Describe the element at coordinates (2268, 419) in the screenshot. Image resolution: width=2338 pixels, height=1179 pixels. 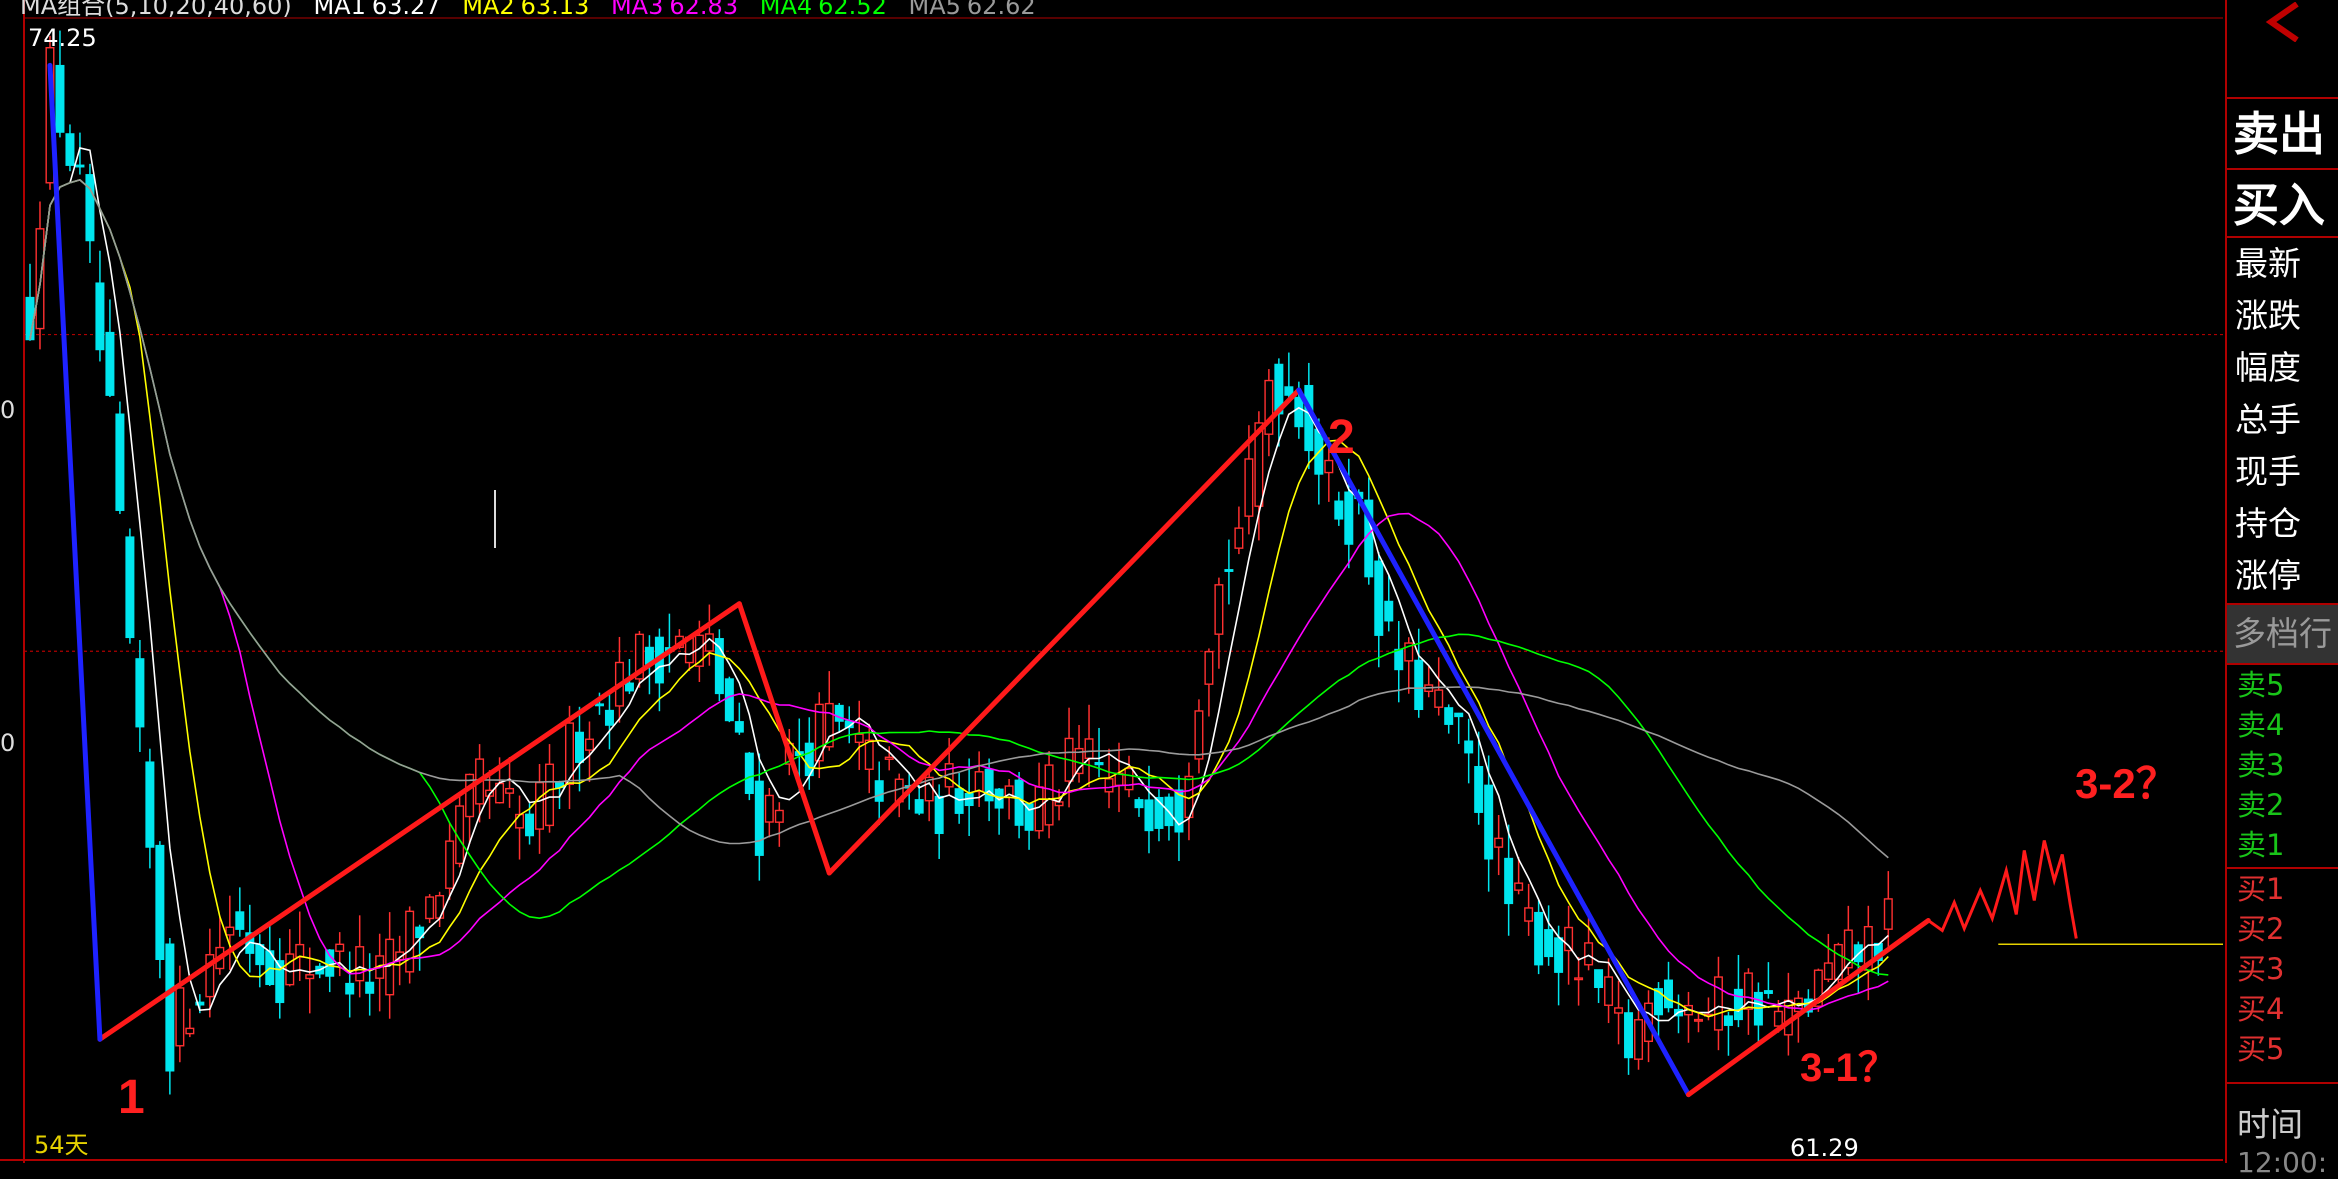
I see `stat-volume: 总手` at that location.